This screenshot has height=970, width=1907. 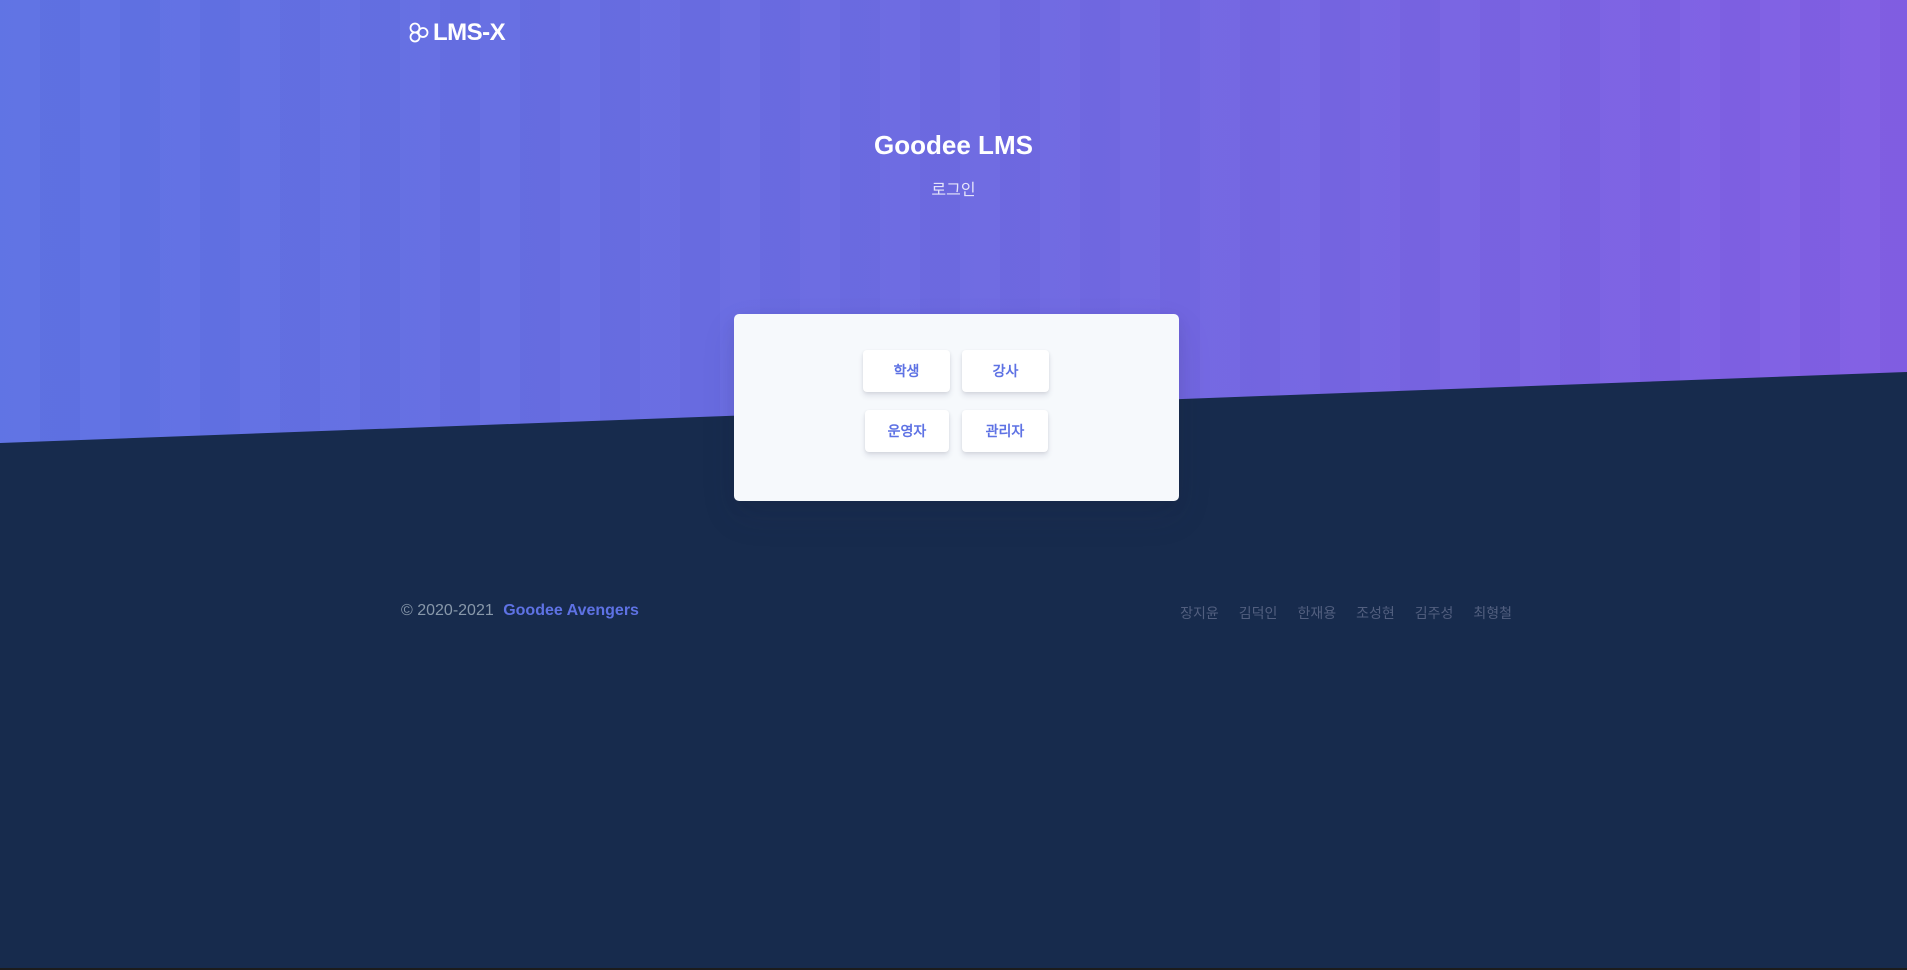 I want to click on footer-member-link: 최형철, so click(x=1492, y=613).